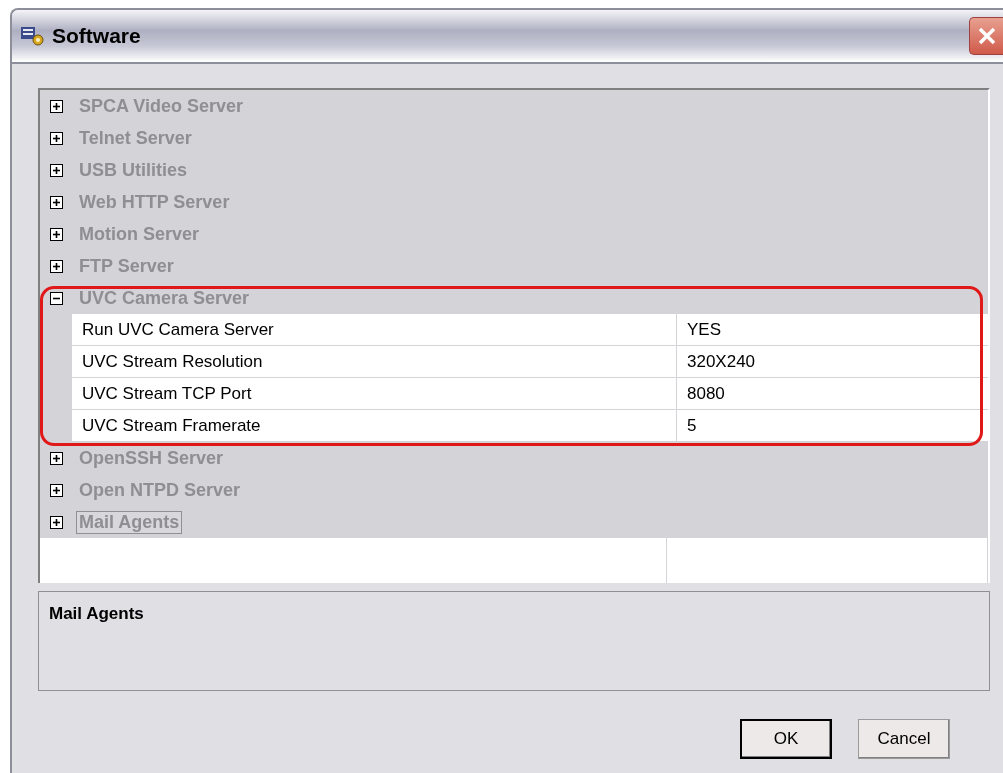  Describe the element at coordinates (832, 394) in the screenshot. I see `property-value: 8080` at that location.